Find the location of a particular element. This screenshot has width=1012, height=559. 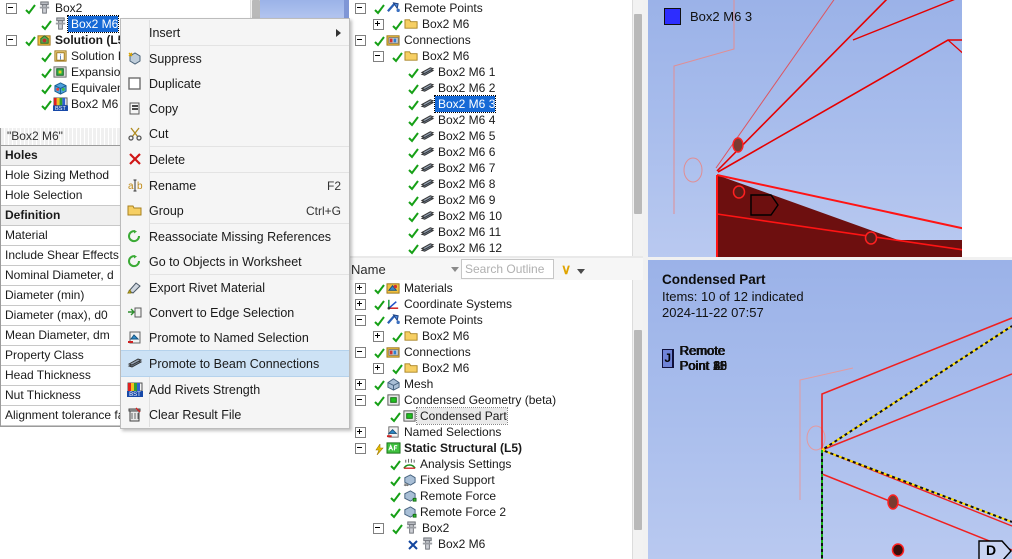

tree-row-label: Remote Points is located at coordinates (443, 320).